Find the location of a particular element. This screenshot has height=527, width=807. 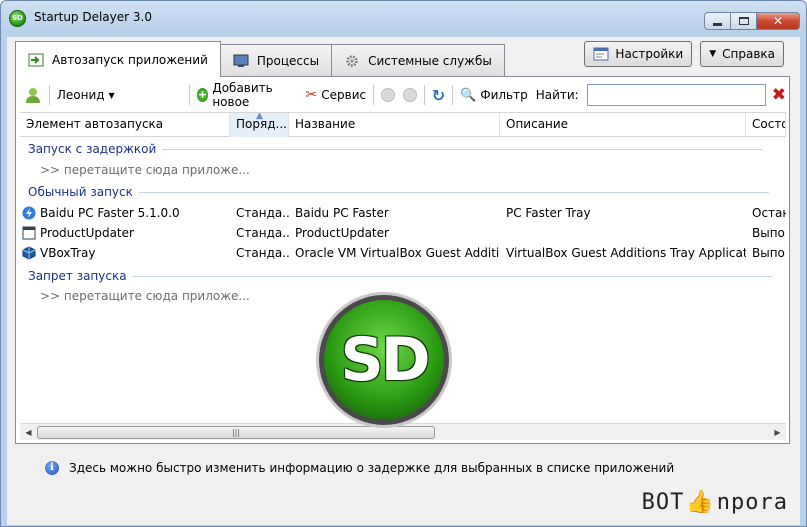

maximize-button is located at coordinates (743, 21).